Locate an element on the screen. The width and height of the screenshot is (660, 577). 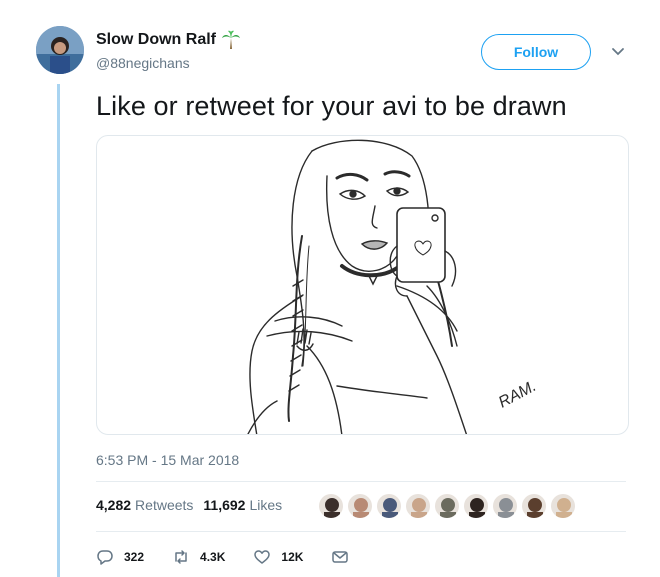
divider-bottom is located at coordinates (361, 531).